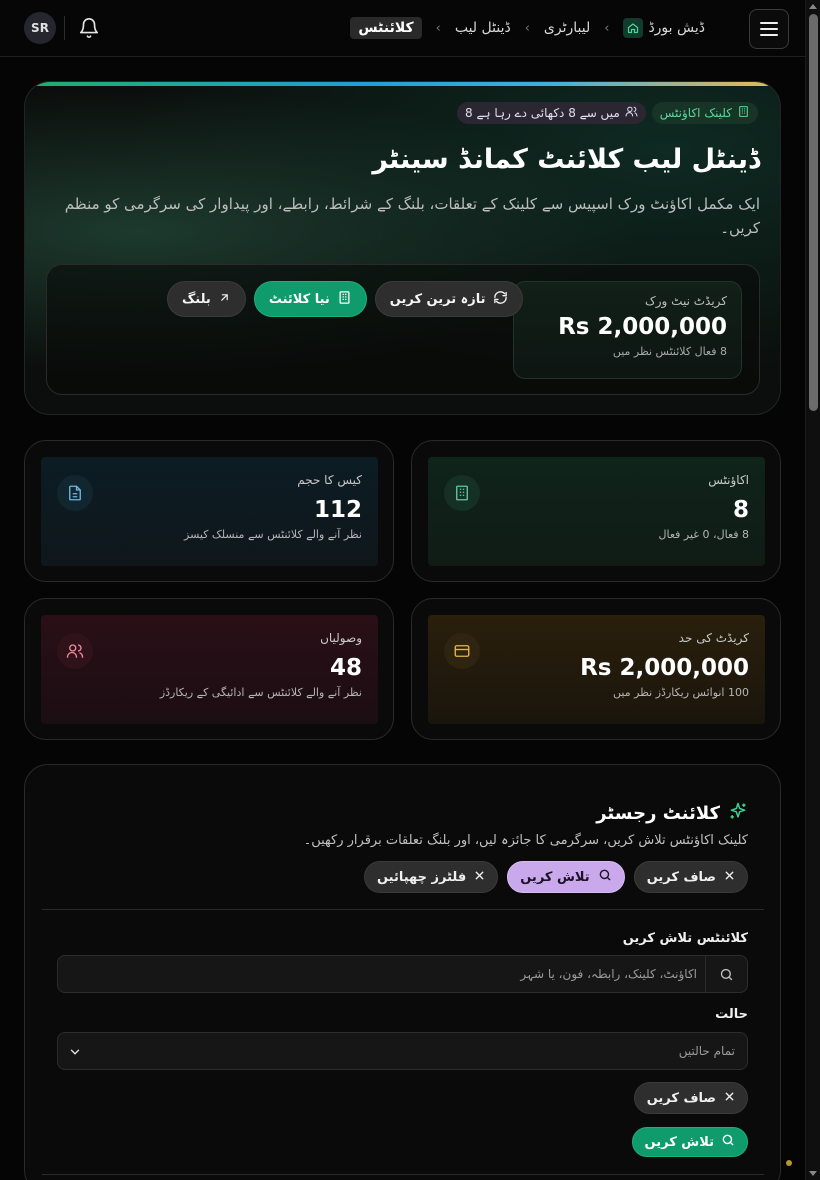 Image resolution: width=820 pixels, height=1180 pixels. I want to click on arrow-up-right-icon, so click(224, 299).